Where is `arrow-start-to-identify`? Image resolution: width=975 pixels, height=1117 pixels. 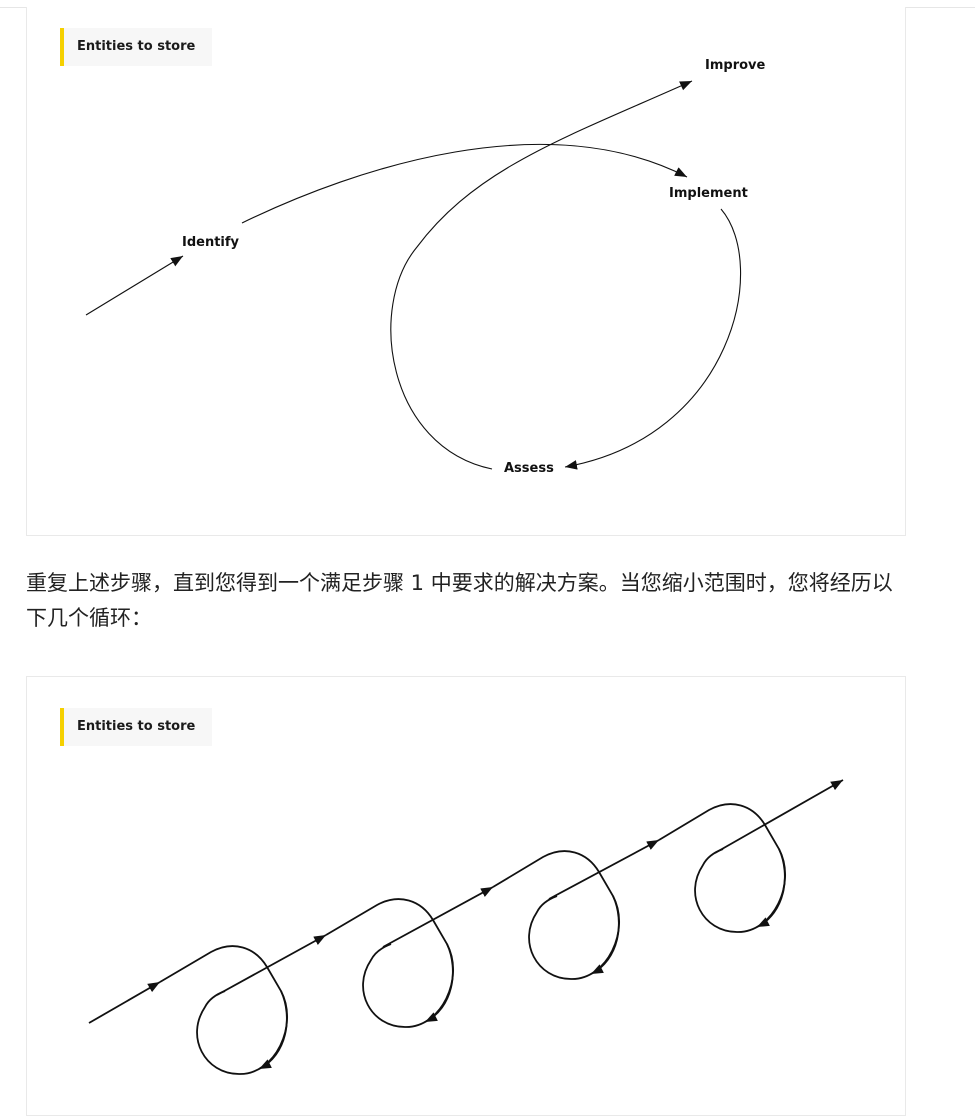
arrow-start-to-identify is located at coordinates (134, 285).